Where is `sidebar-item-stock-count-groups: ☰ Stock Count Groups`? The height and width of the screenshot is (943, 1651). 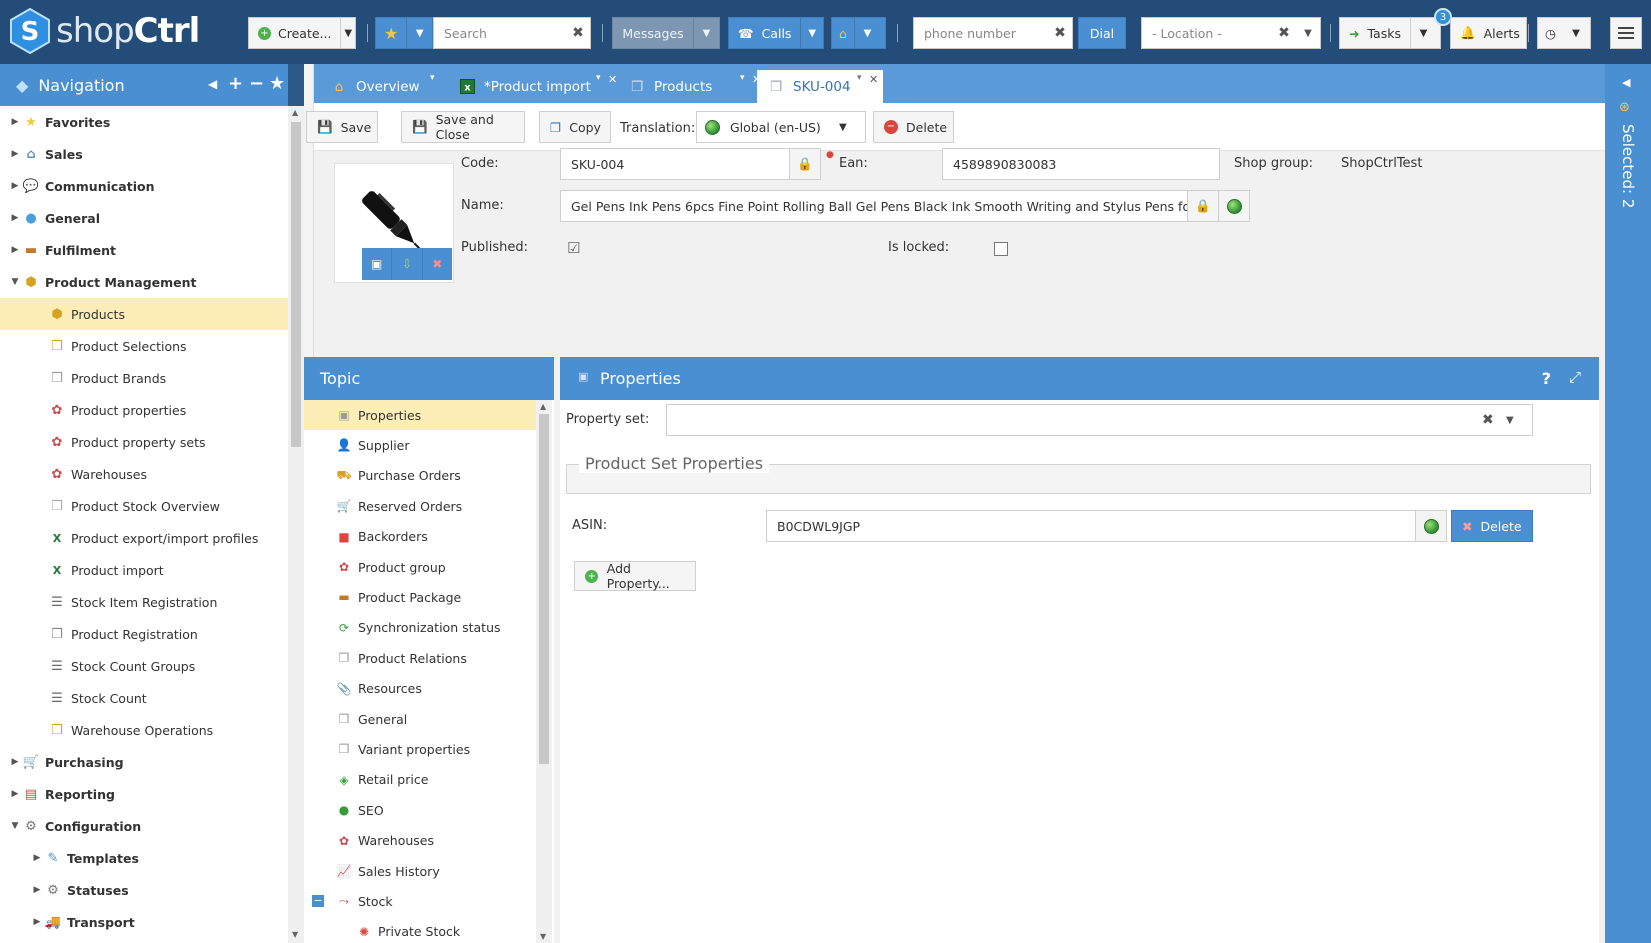 sidebar-item-stock-count-groups: ☰ Stock Count Groups is located at coordinates (144, 666).